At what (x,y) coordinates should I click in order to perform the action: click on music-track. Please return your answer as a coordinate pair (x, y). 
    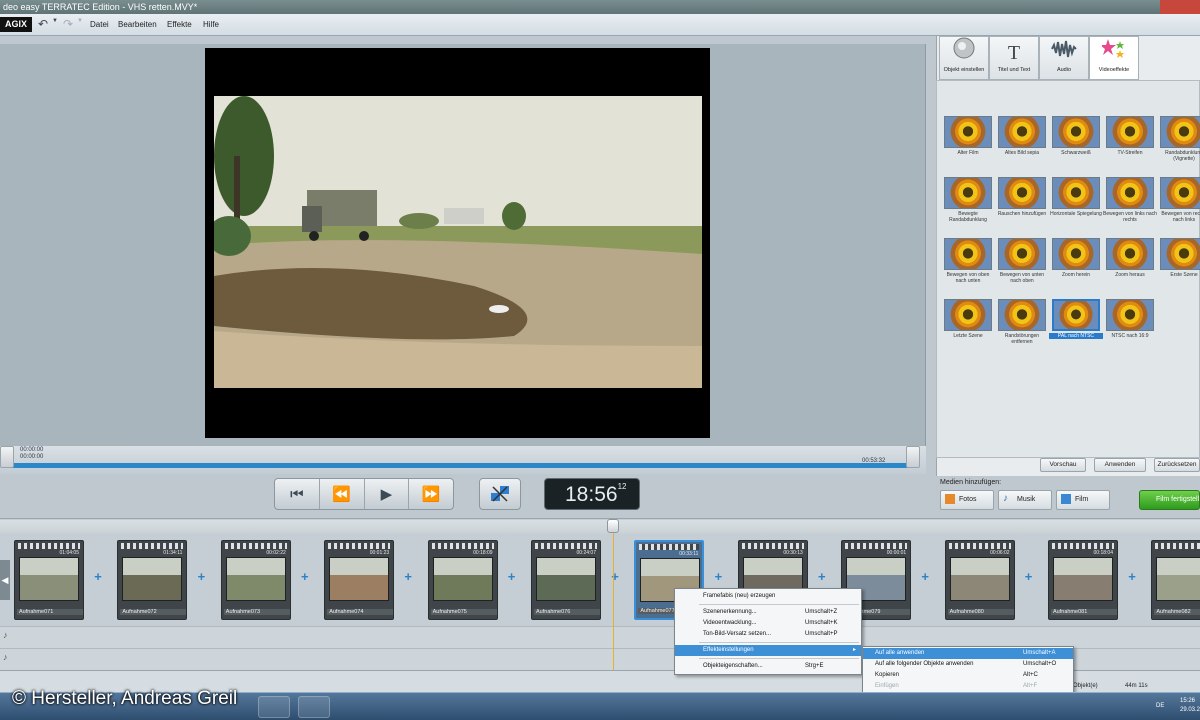
    Looking at the image, I should click on (600, 637).